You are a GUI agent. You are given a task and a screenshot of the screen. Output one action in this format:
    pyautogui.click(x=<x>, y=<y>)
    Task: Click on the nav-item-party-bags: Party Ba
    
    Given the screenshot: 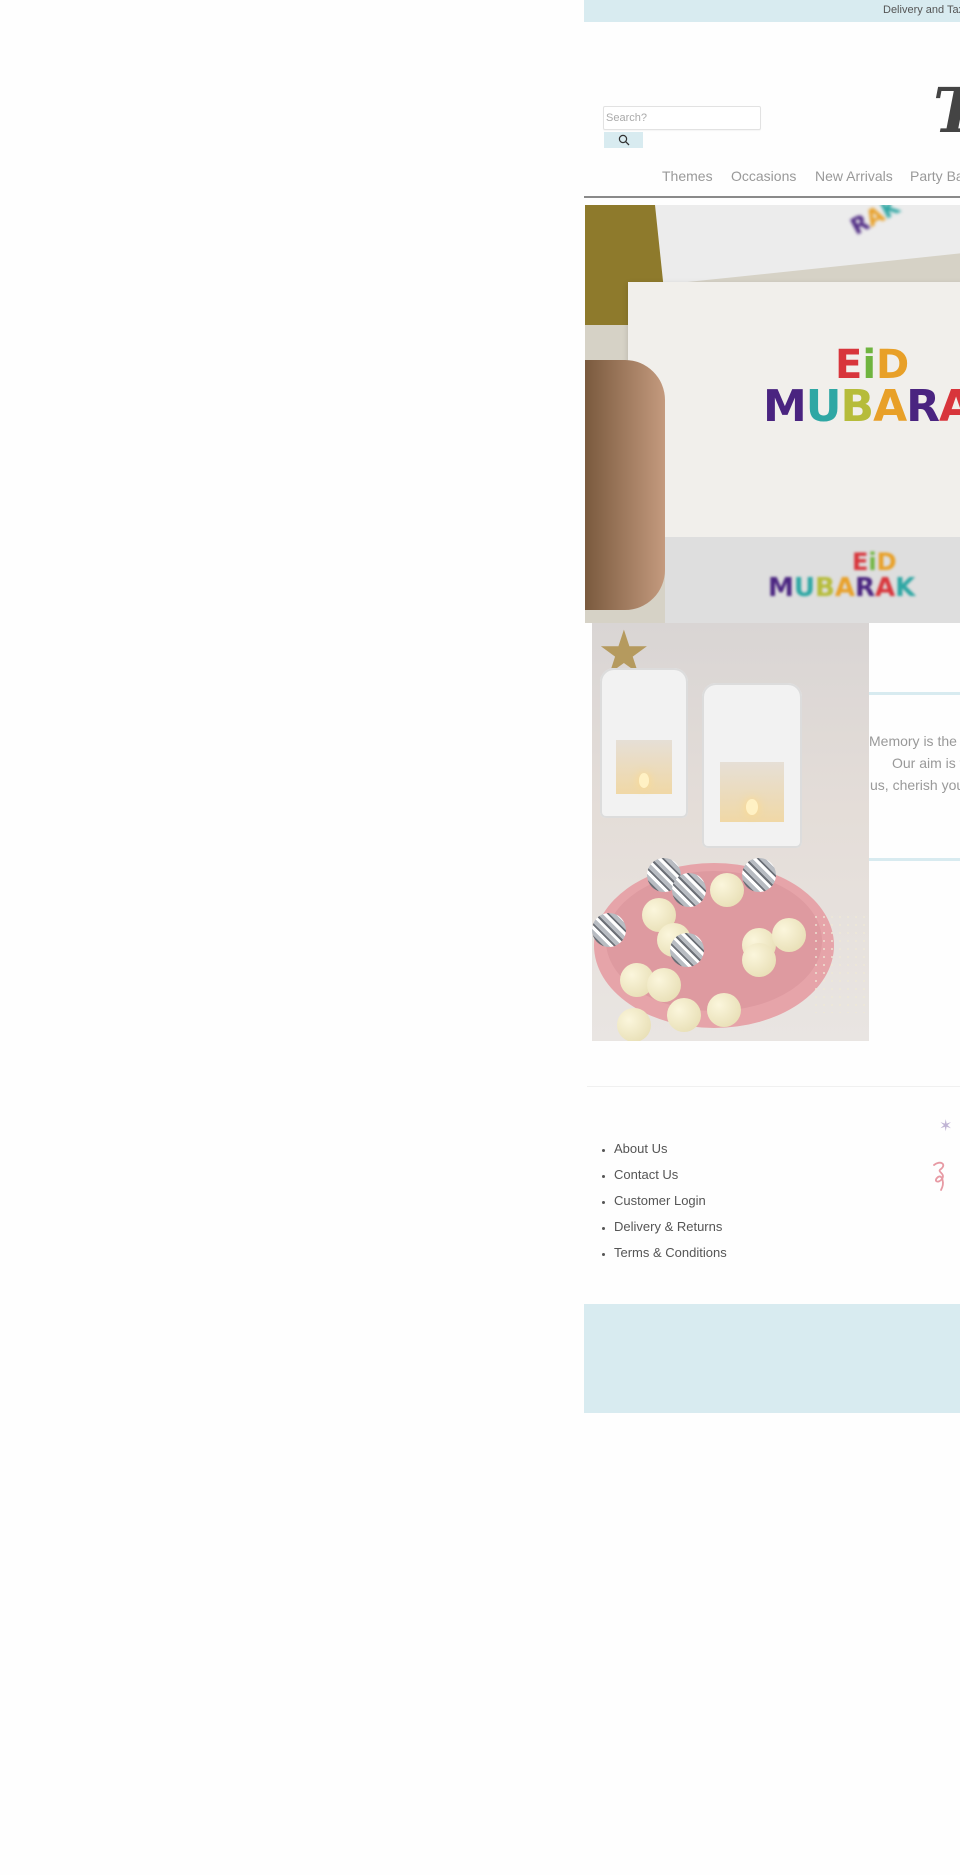 What is the action you would take?
    pyautogui.click(x=935, y=176)
    